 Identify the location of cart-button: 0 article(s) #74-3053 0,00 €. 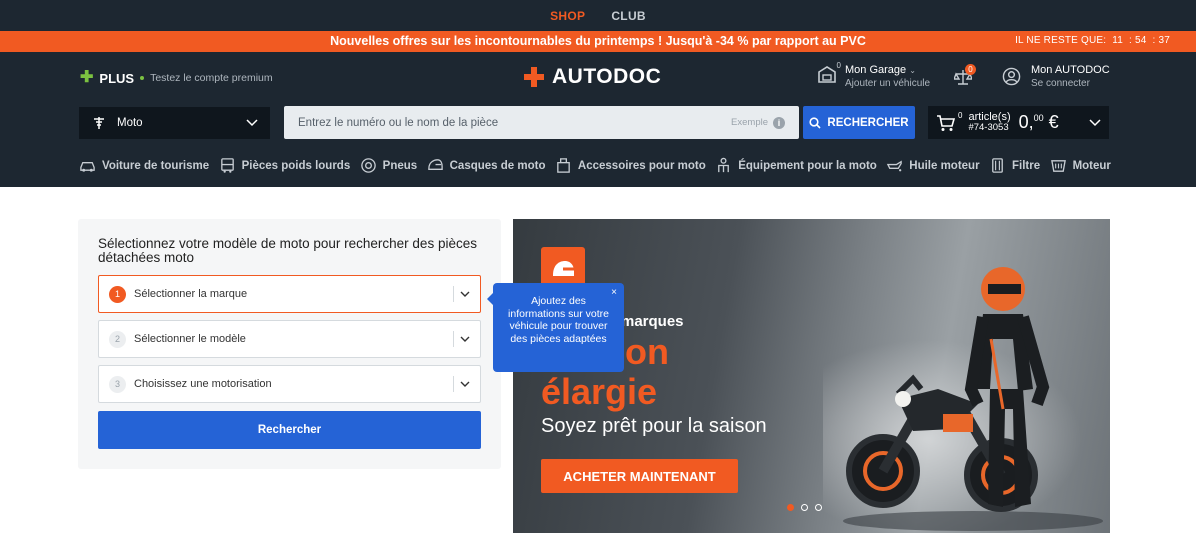
(1018, 122).